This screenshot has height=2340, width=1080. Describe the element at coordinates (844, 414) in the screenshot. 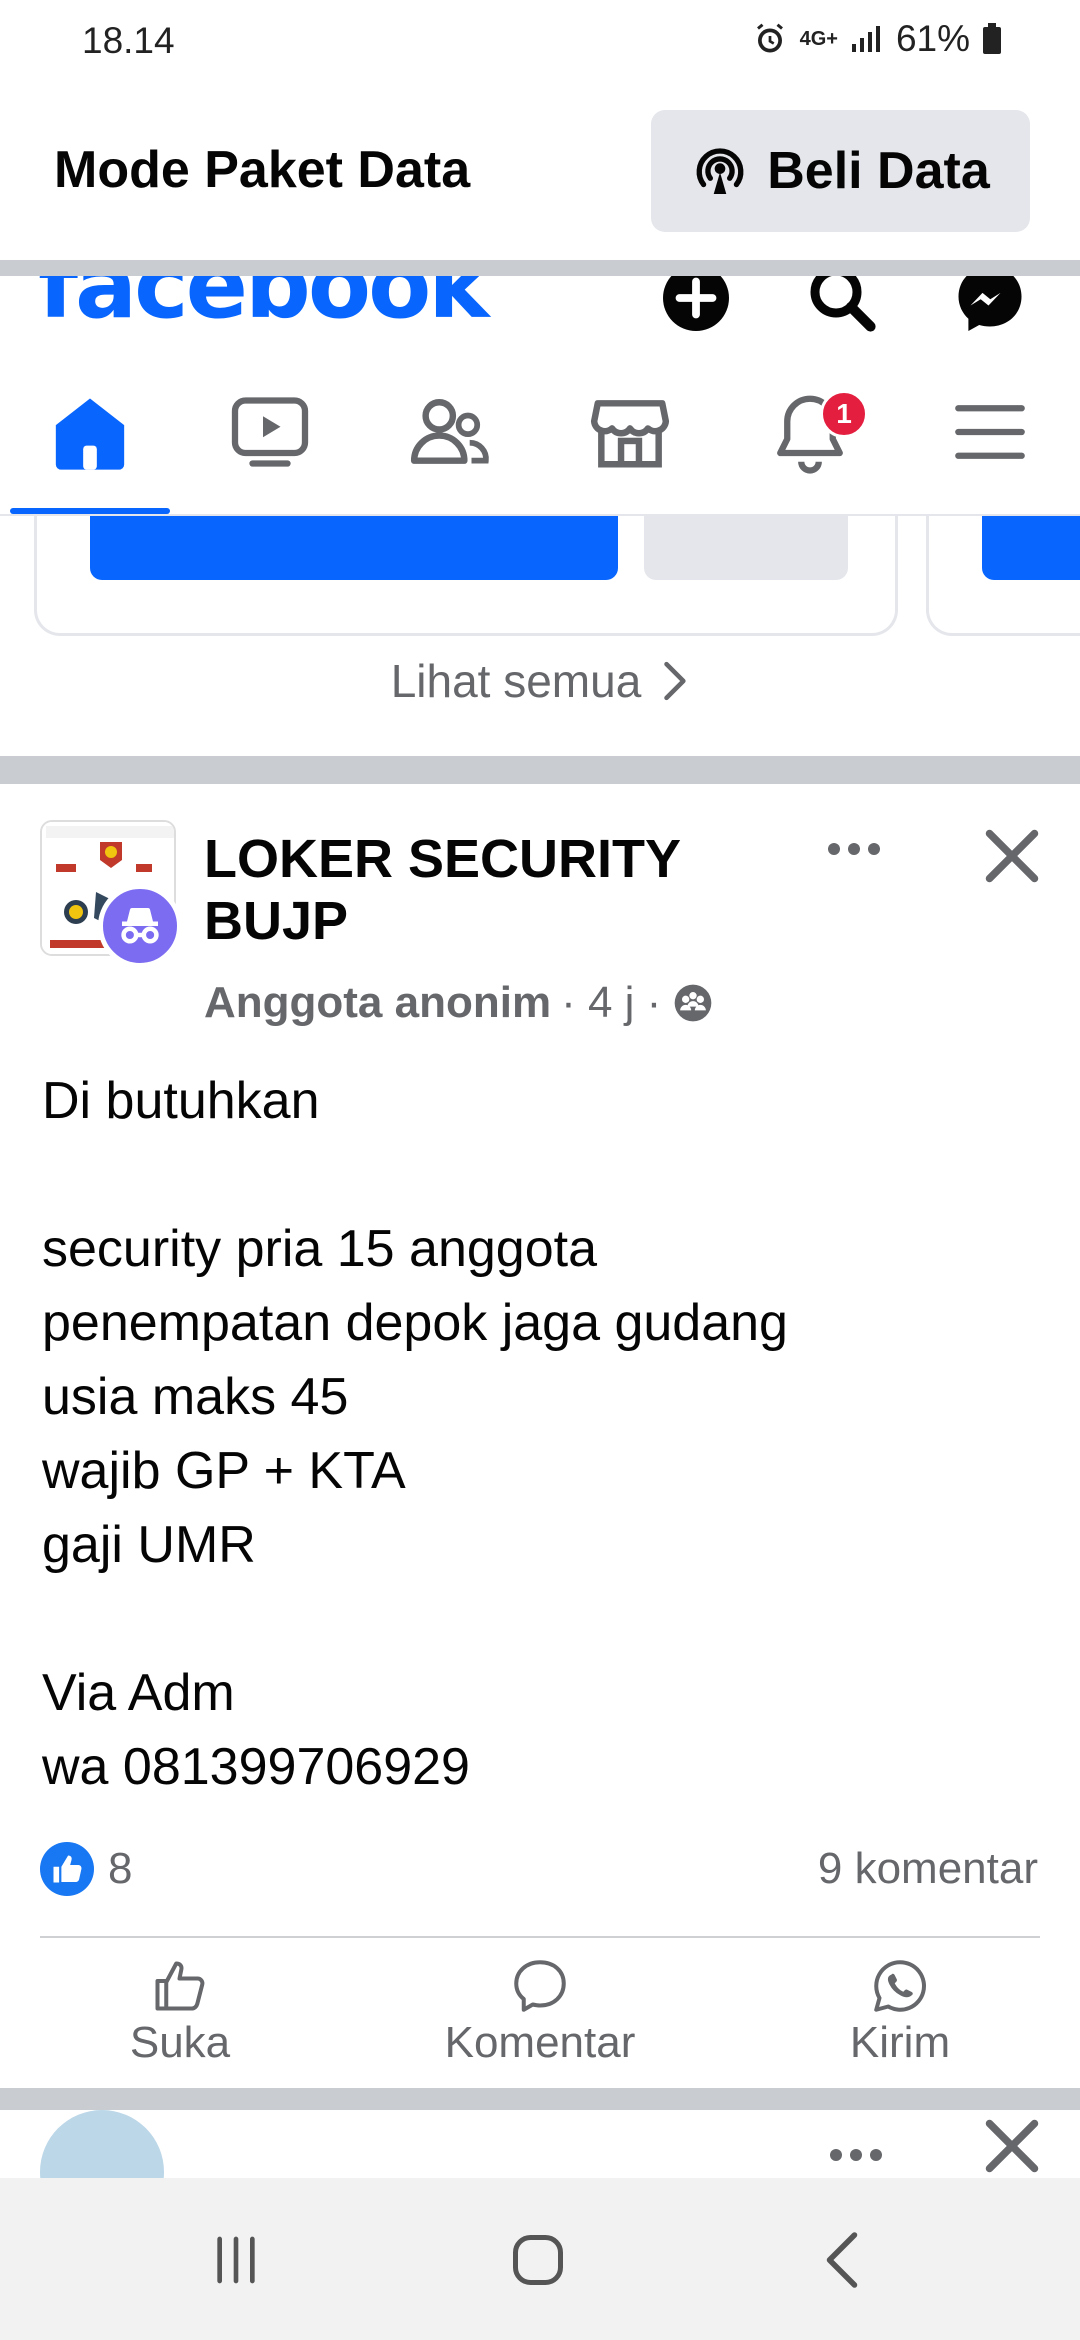

I see `notification-badge: 1` at that location.